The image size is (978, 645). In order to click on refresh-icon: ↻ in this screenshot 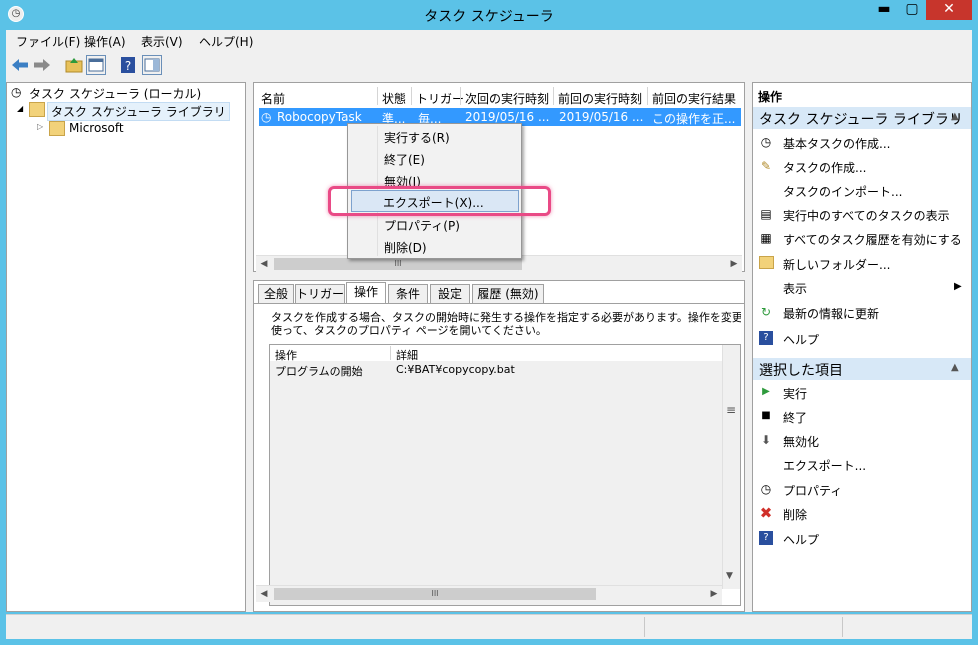, I will do `click(766, 312)`.